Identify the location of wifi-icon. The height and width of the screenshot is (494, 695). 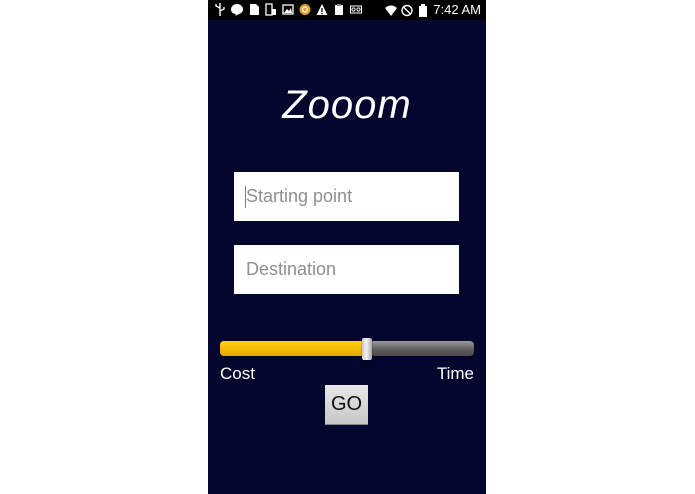
(391, 10).